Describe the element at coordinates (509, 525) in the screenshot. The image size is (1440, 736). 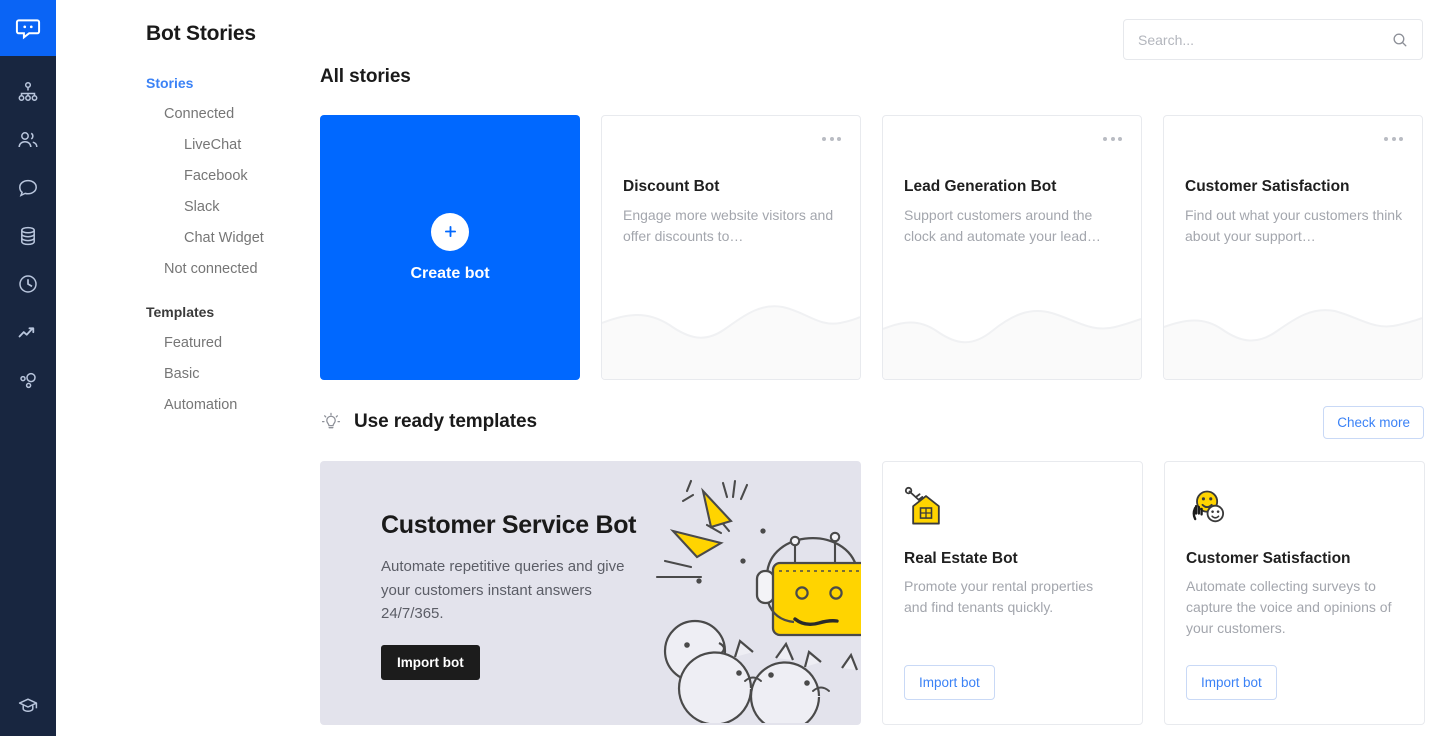
I see `featured-template-title: Customer Service Bot` at that location.